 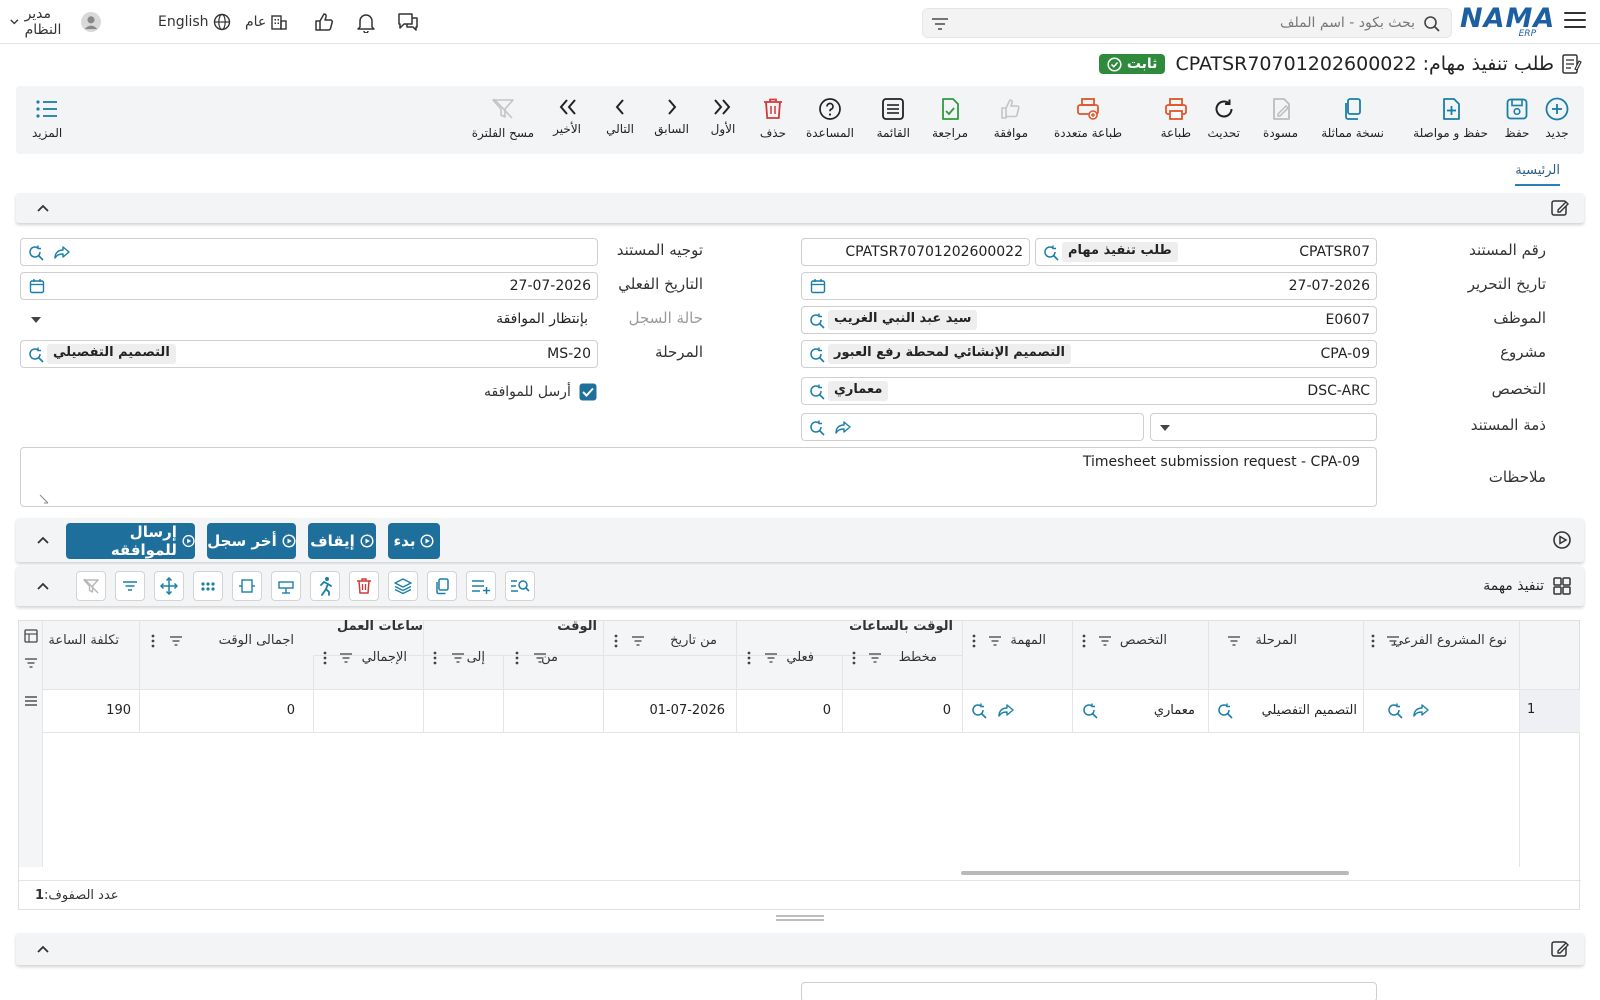 I want to click on approve-button: موافقة, so click(x=1011, y=118).